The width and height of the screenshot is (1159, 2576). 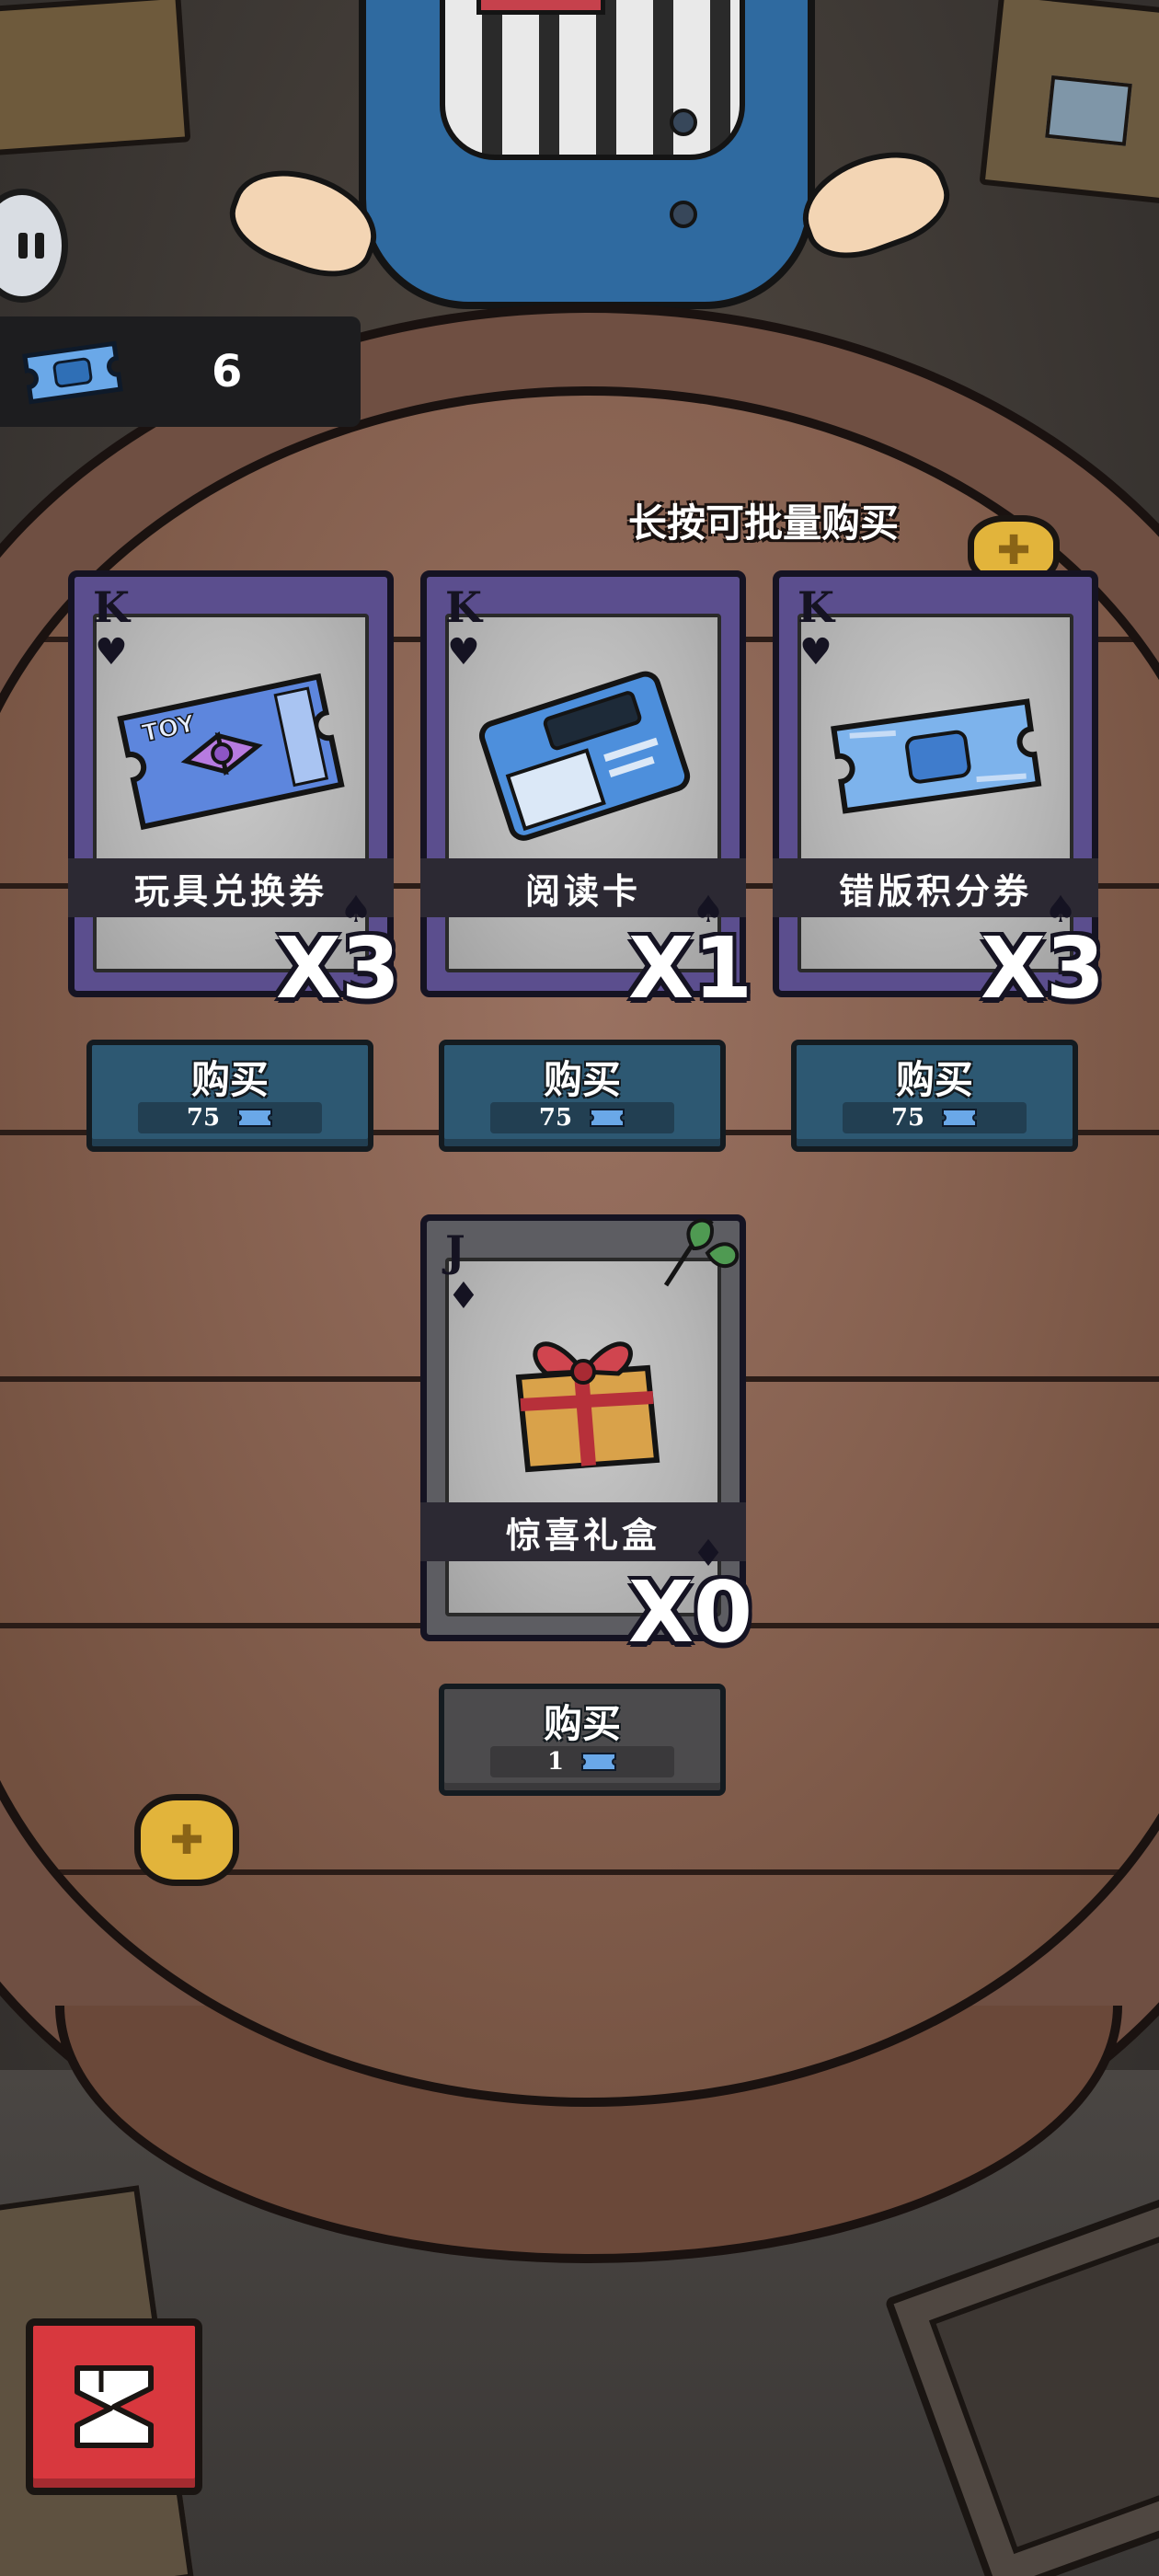 What do you see at coordinates (186, 1840) in the screenshot?
I see `gold-coin-icon: ✚` at bounding box center [186, 1840].